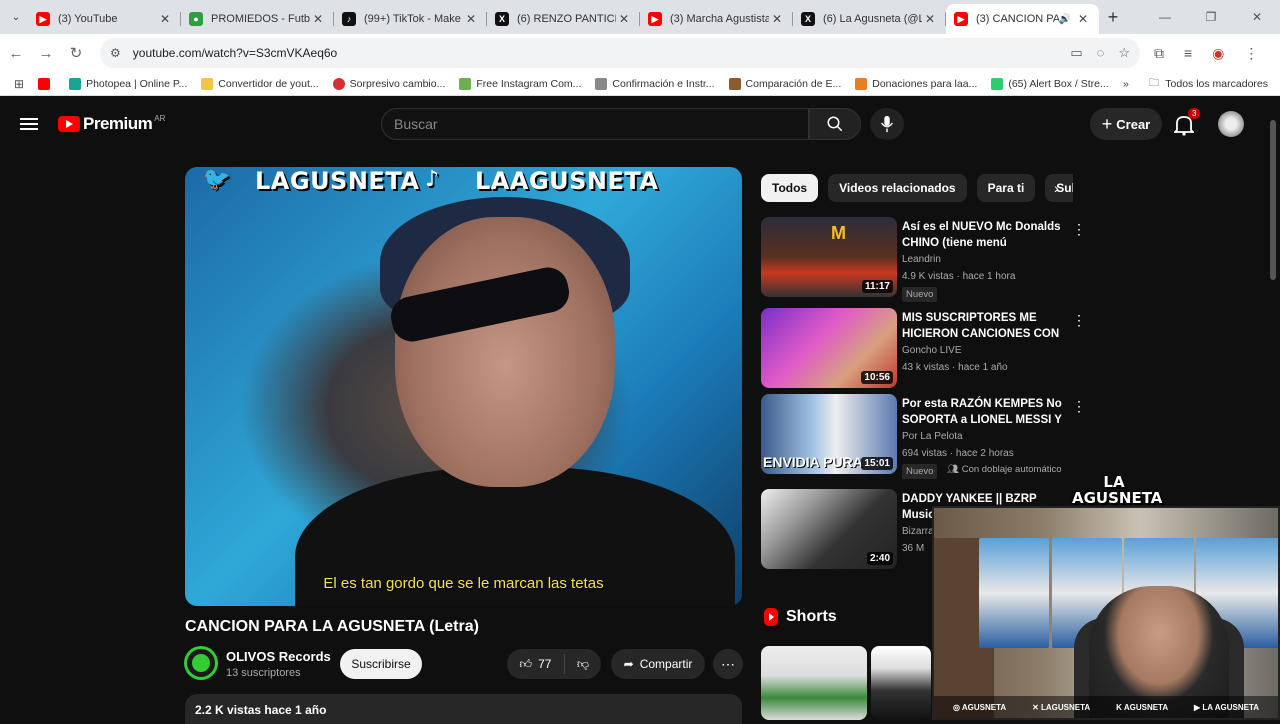 The height and width of the screenshot is (724, 1280). Describe the element at coordinates (201, 663) in the screenshot. I see `channel-avatar` at that location.